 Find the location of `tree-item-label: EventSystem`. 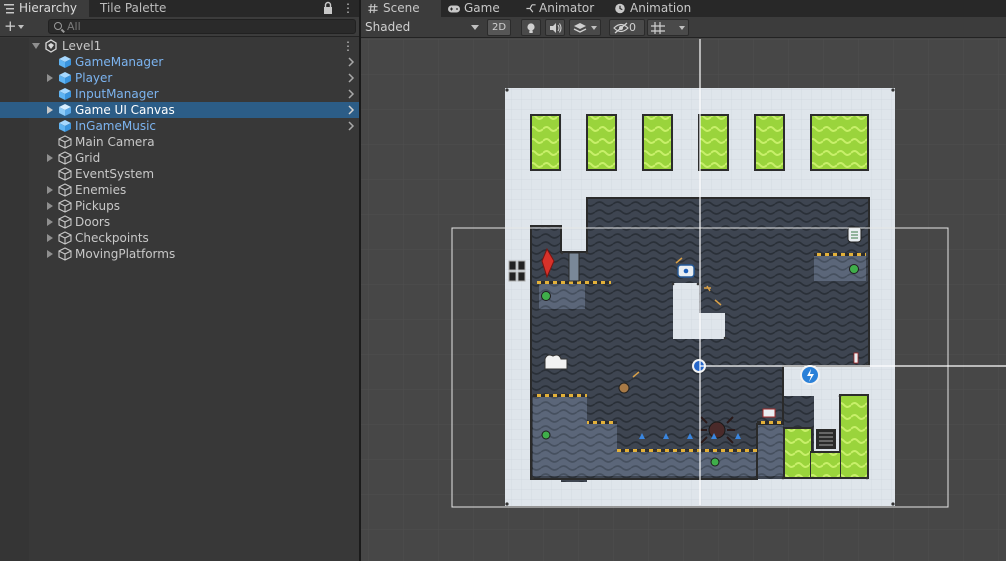

tree-item-label: EventSystem is located at coordinates (115, 174).